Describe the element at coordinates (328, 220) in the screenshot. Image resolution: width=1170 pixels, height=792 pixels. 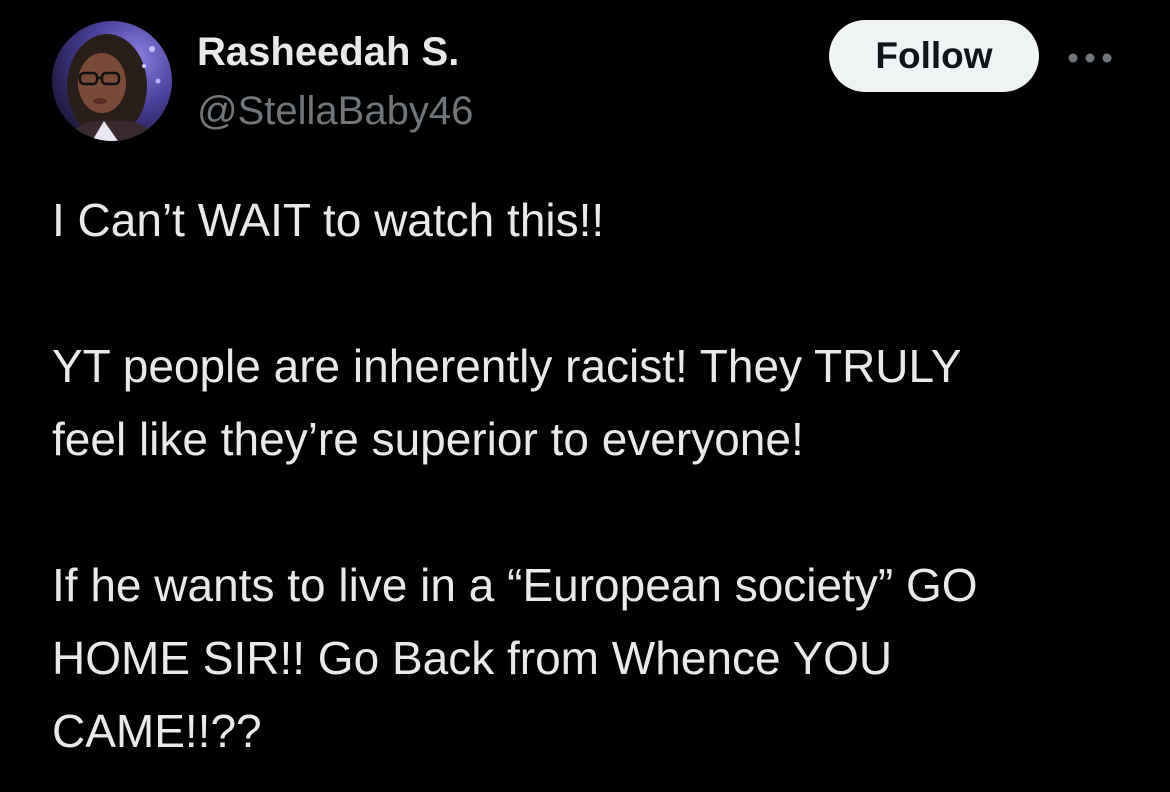
I see `tweet-line: I Can’t WAIT to watch this!!` at that location.